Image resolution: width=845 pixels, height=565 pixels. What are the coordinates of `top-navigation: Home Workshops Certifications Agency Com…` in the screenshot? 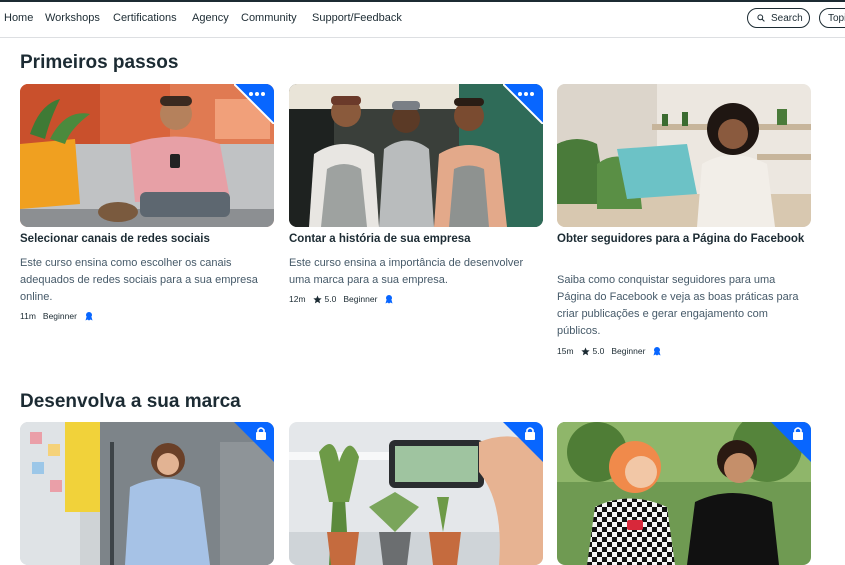 It's located at (422, 20).